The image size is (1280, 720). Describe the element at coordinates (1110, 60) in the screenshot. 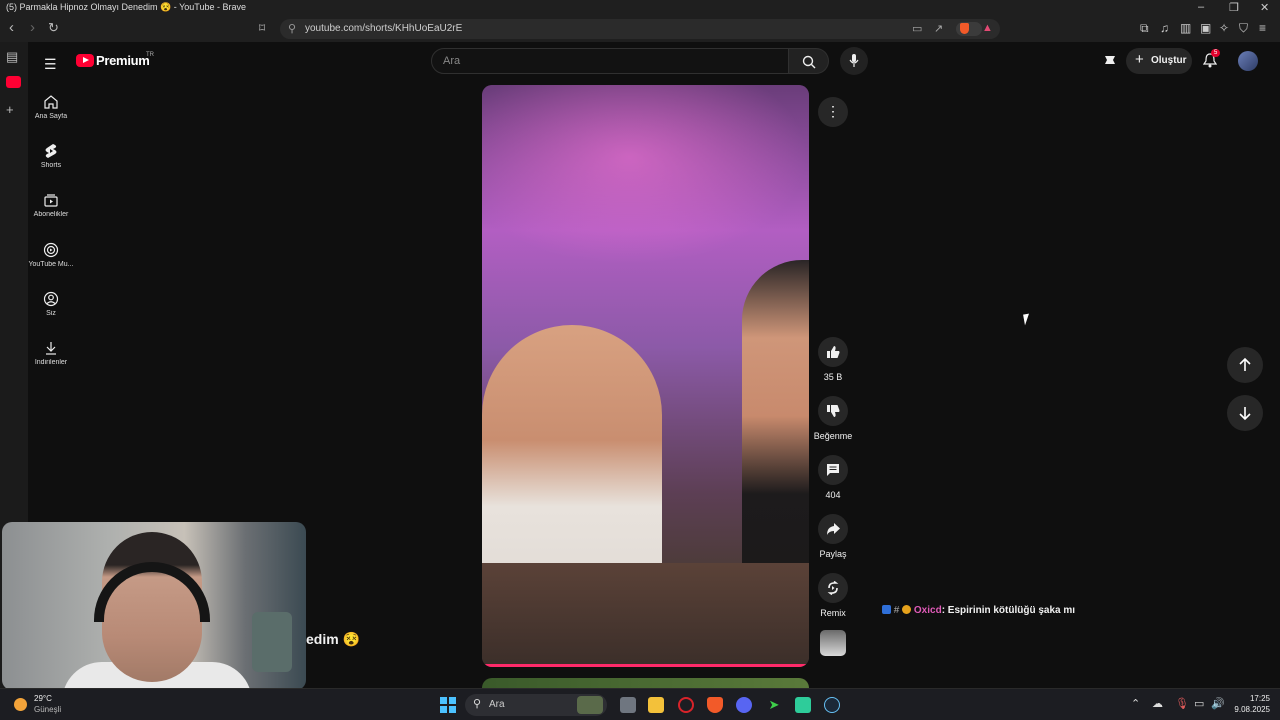

I see `create-short-icon` at that location.